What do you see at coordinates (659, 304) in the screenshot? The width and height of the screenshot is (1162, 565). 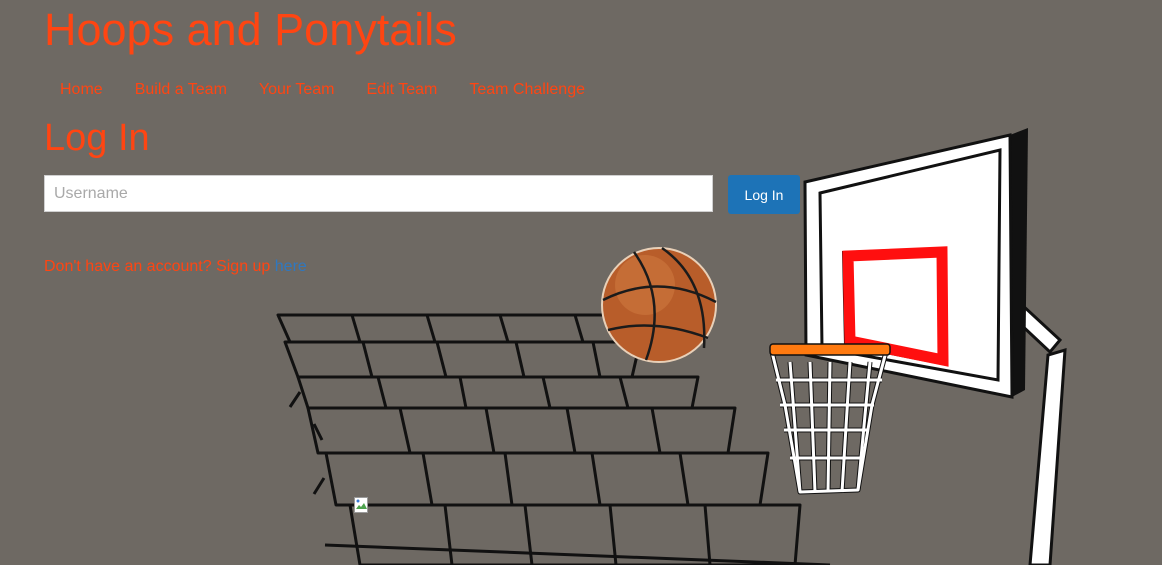 I see `basketball-icon` at bounding box center [659, 304].